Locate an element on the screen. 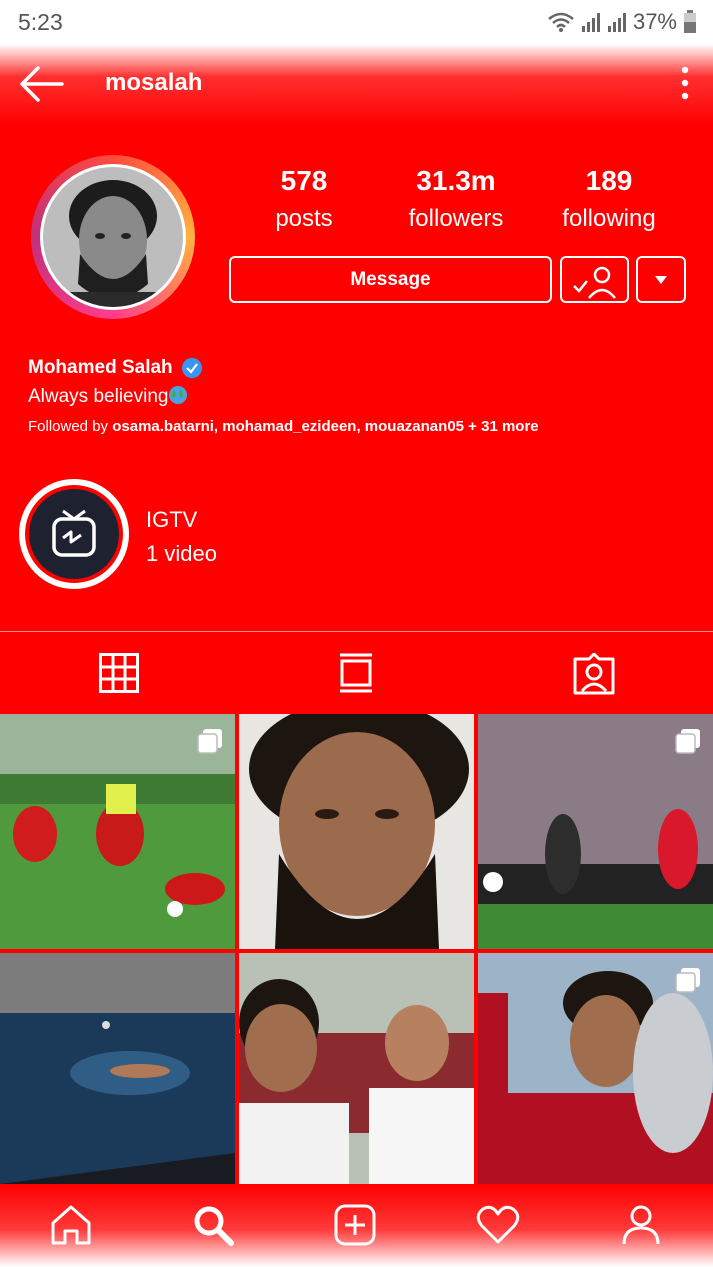  back-arrow-icon is located at coordinates (41, 84).